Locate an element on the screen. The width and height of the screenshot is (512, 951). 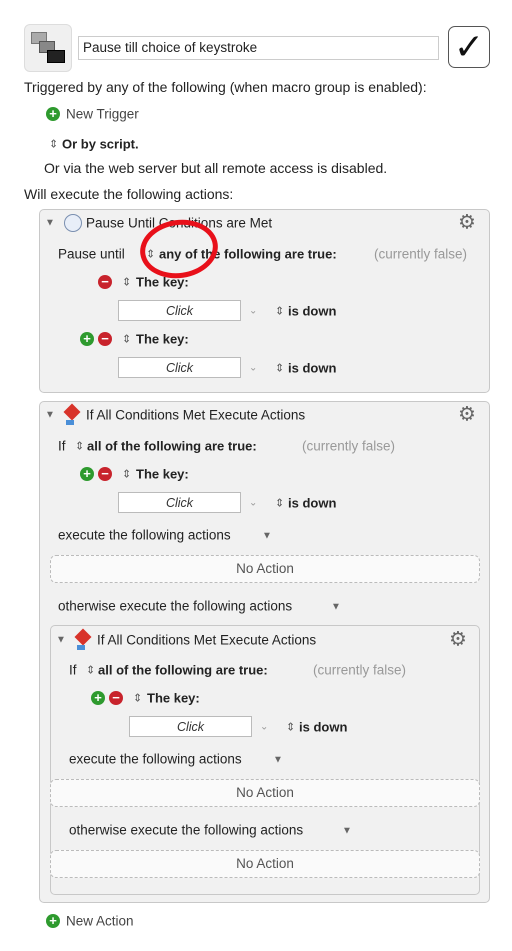
new-trigger-plus-icon: + is located at coordinates (53, 114).